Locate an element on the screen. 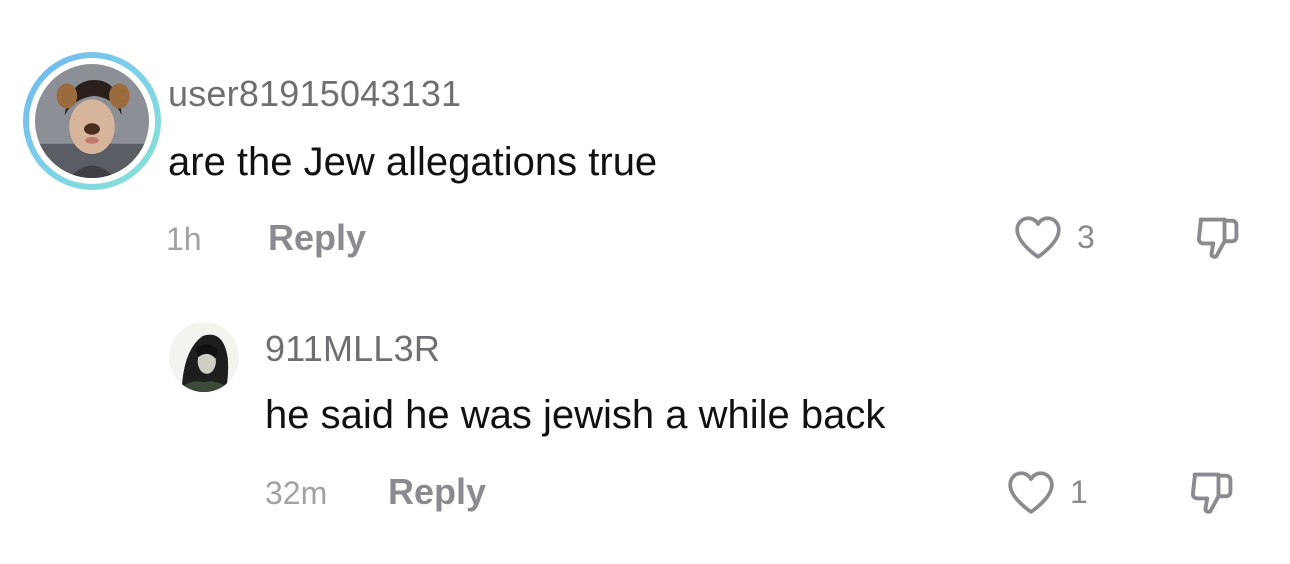  like-count: 3 is located at coordinates (1086, 236).